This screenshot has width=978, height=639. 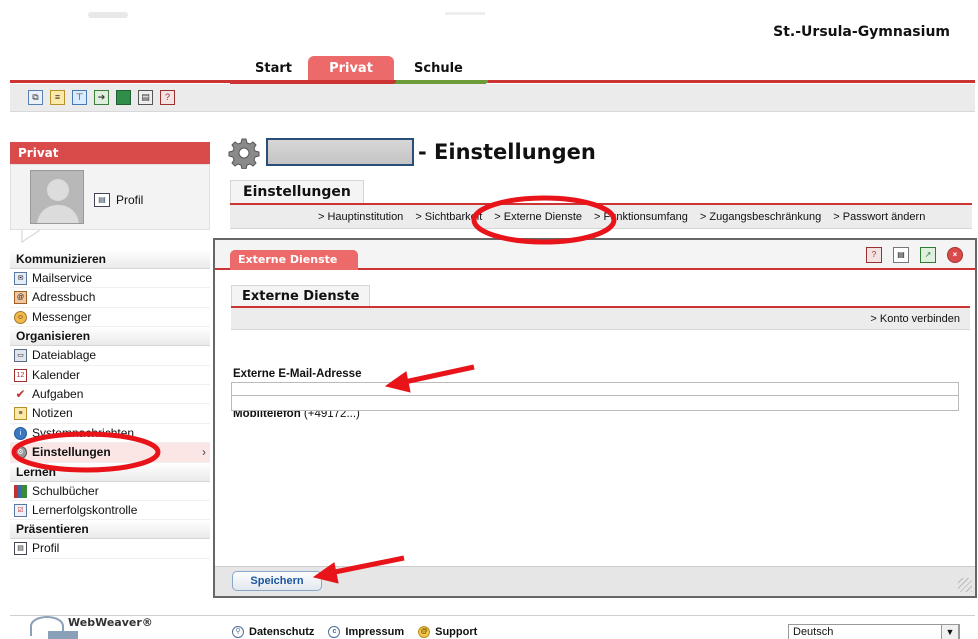 I want to click on folder-icon: ▭, so click(x=20, y=356).